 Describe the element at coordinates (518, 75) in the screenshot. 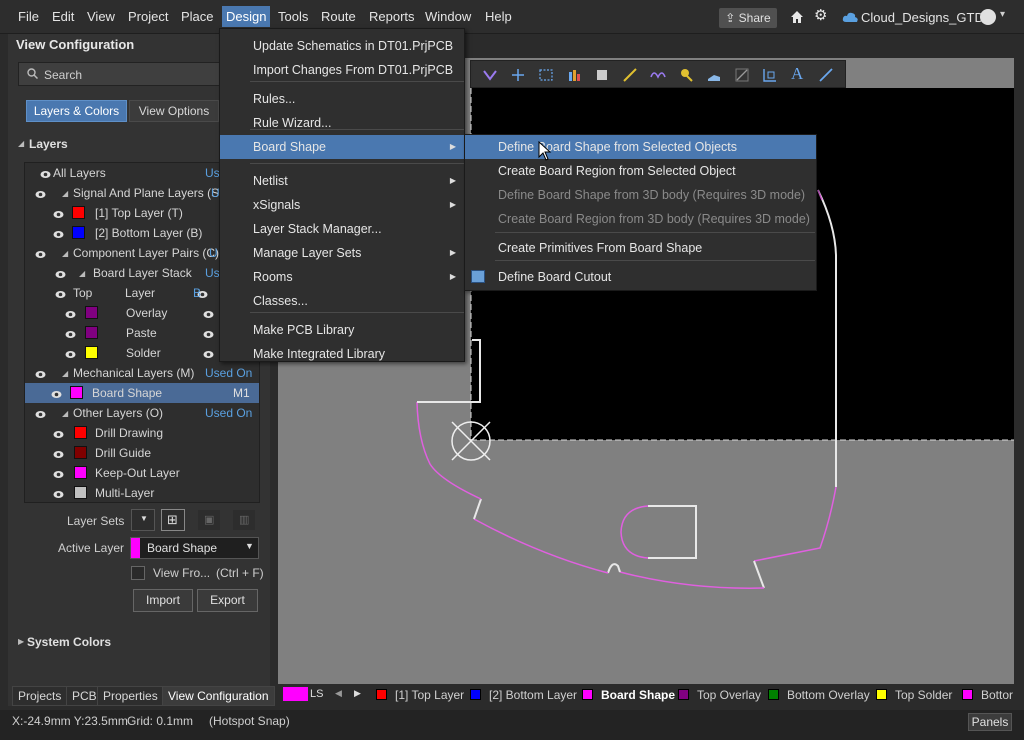

I see `crosshair-icon` at that location.